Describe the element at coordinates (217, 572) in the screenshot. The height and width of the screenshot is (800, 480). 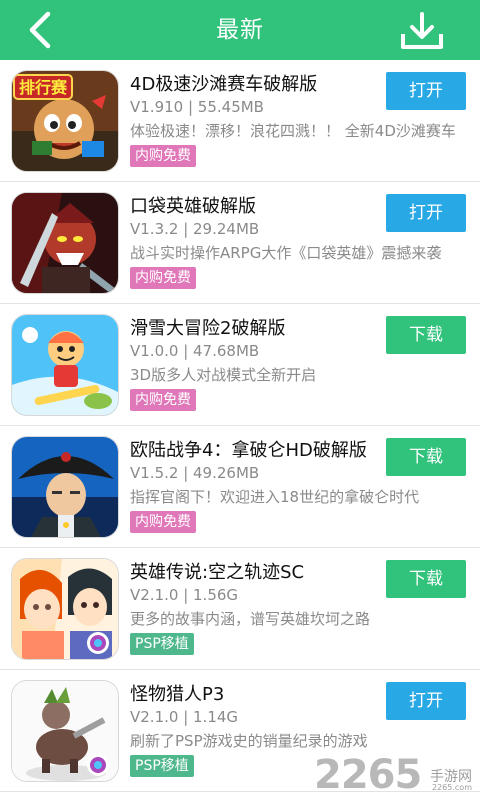
I see `app-name: 英雄传说:空之轨迹SC` at that location.